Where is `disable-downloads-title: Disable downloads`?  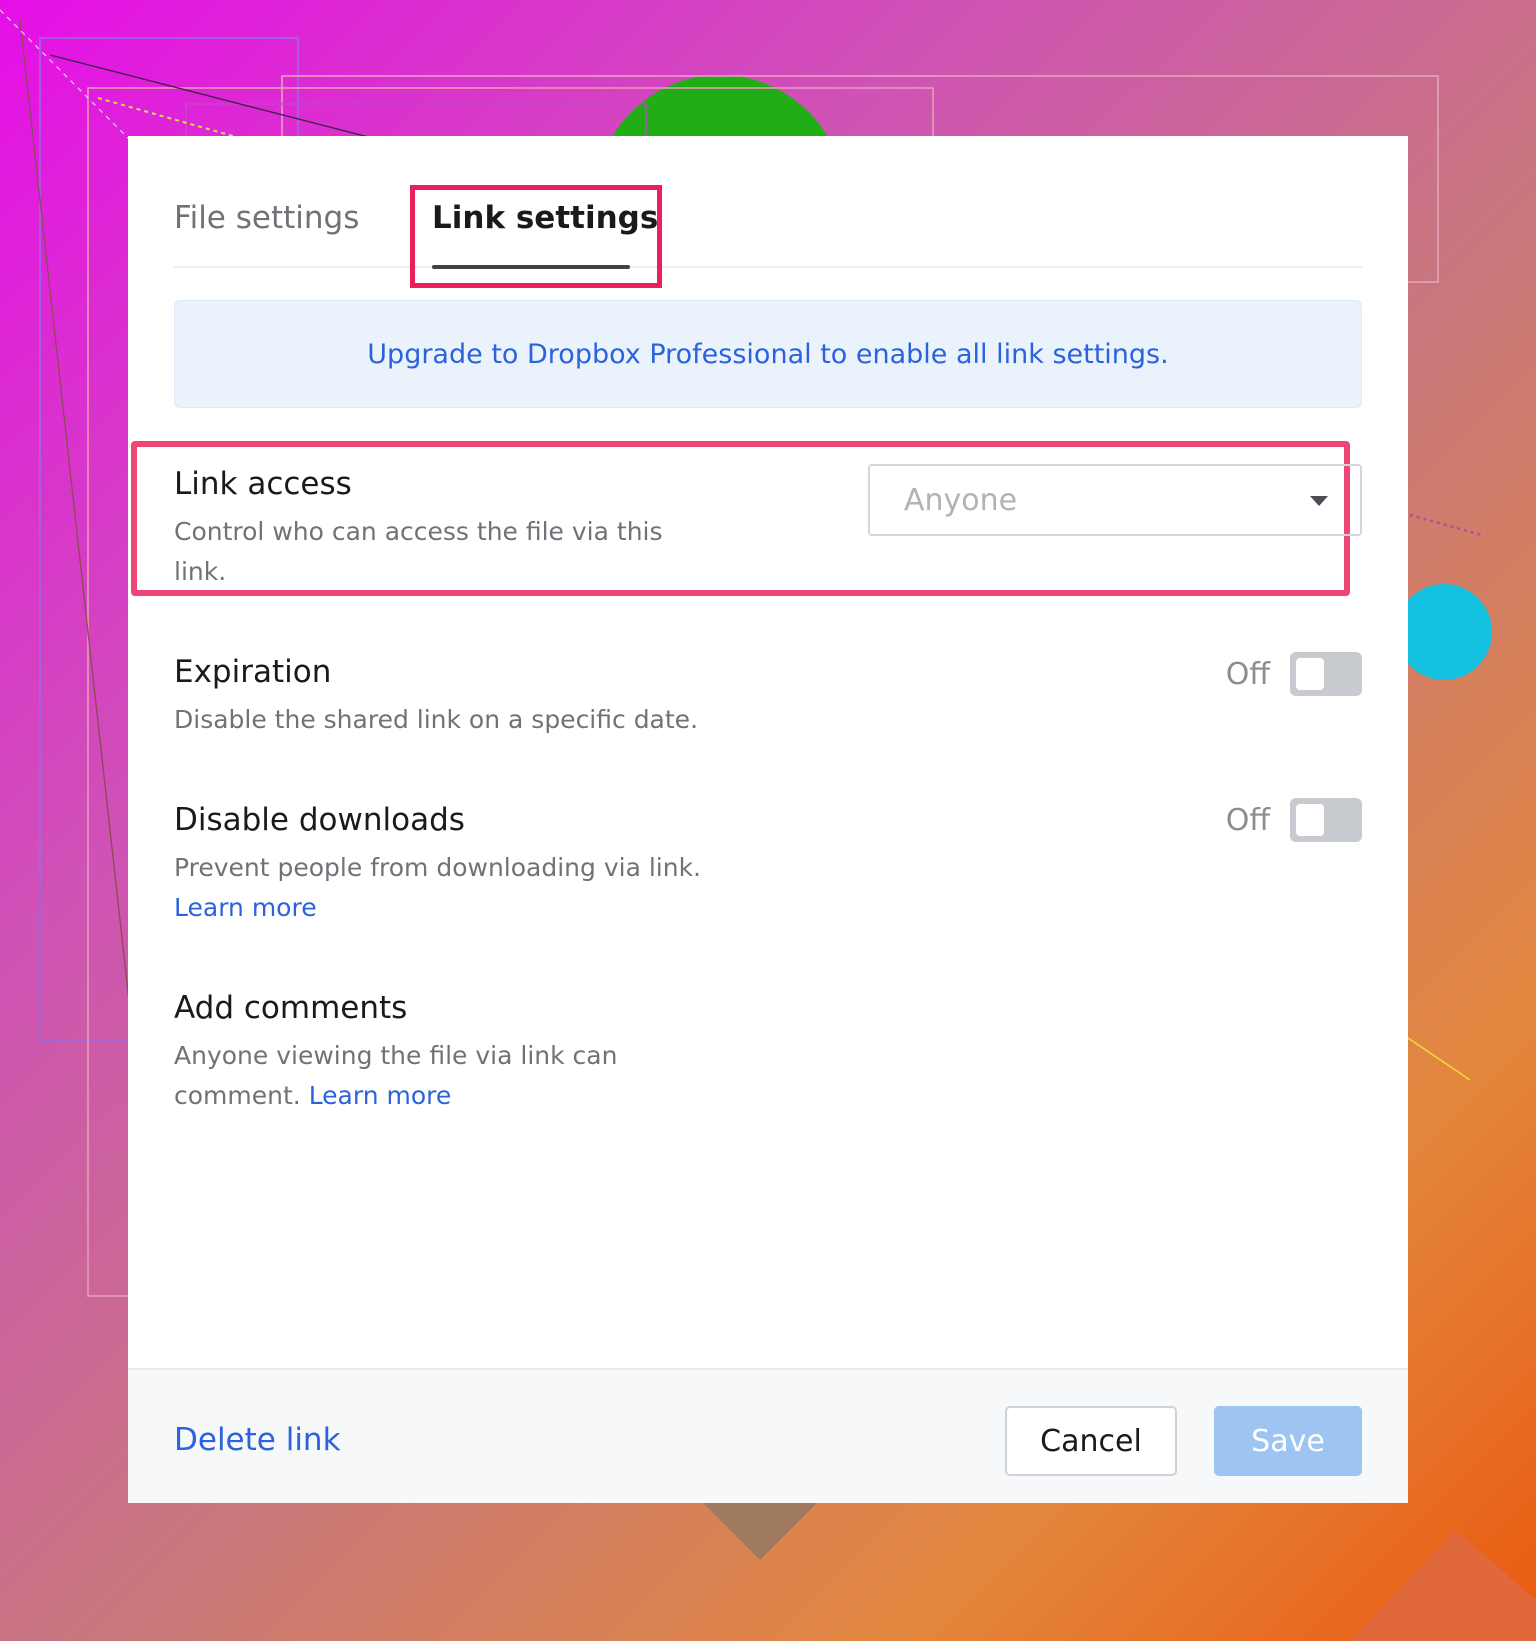
disable-downloads-title: Disable downloads is located at coordinates (319, 820).